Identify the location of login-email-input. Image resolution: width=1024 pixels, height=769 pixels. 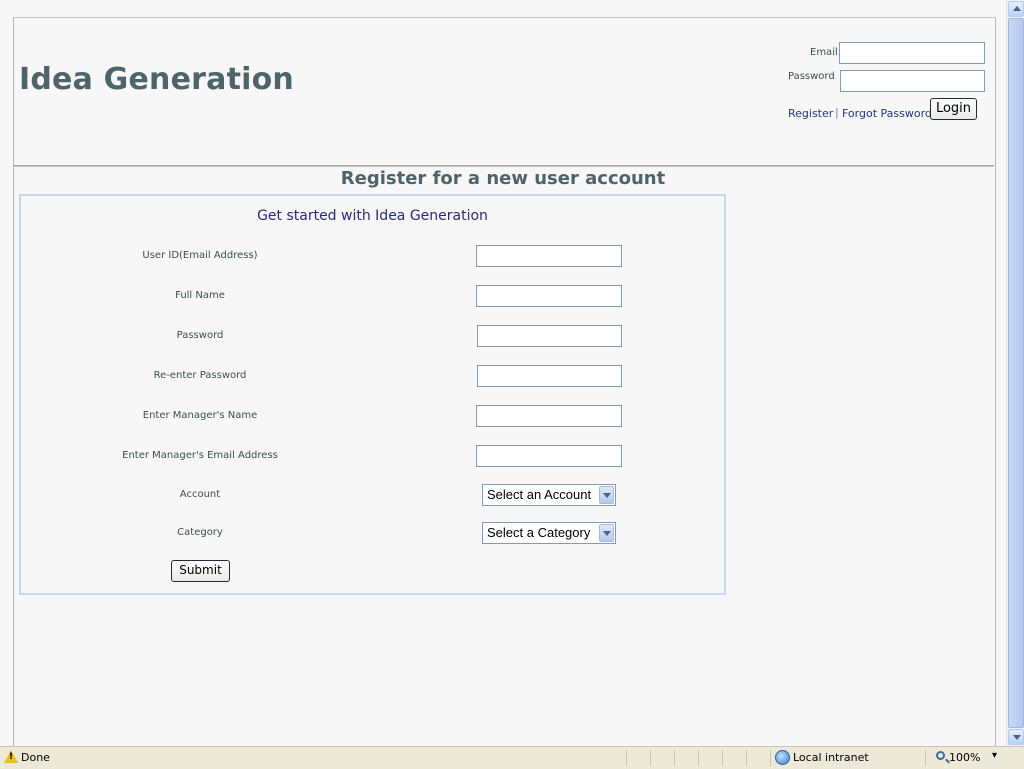
(912, 53).